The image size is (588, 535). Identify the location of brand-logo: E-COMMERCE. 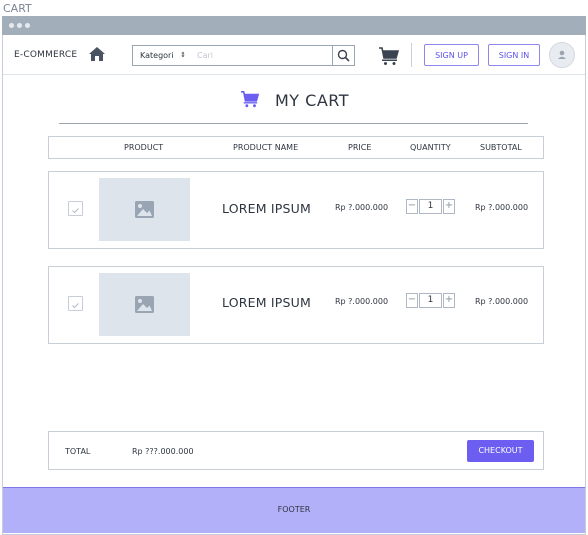
(45, 55).